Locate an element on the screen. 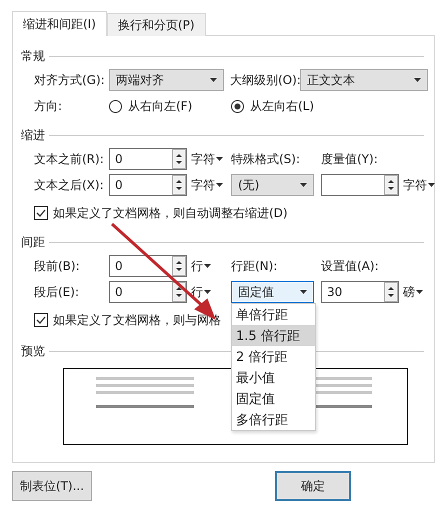 Image resolution: width=443 pixels, height=515 pixels. field-label: 度量值(Y): is located at coordinates (350, 159).